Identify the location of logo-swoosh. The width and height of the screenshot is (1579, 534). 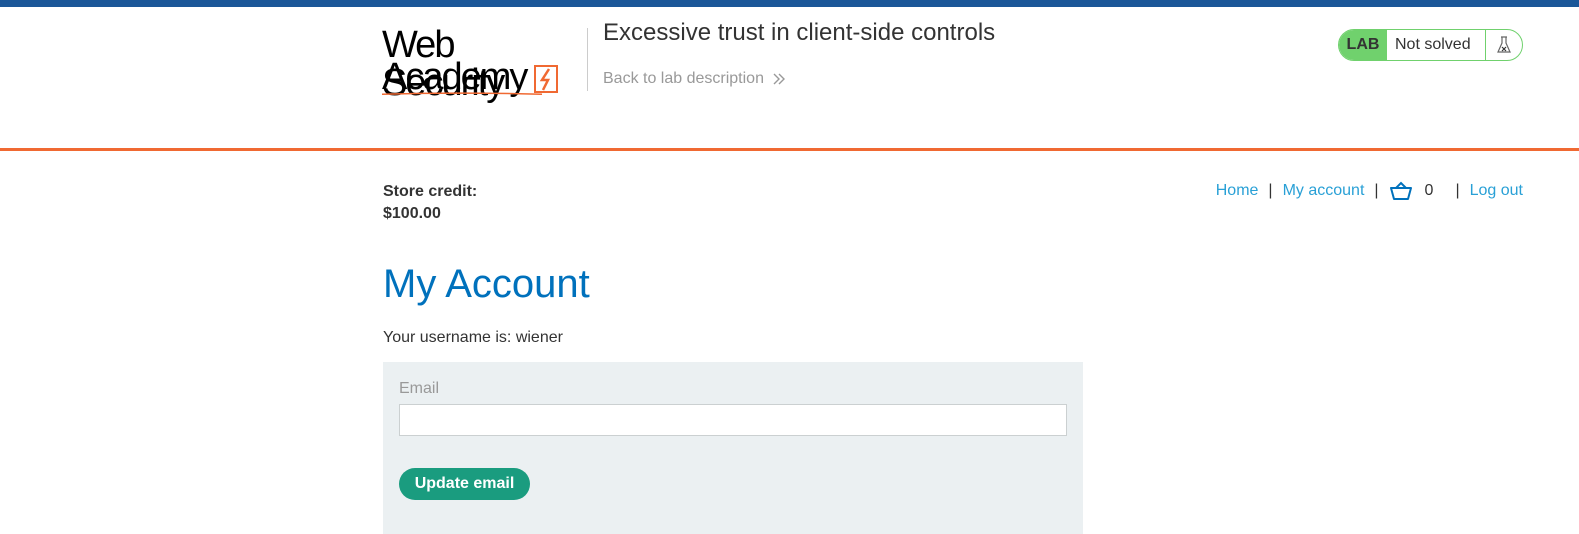
(462, 93).